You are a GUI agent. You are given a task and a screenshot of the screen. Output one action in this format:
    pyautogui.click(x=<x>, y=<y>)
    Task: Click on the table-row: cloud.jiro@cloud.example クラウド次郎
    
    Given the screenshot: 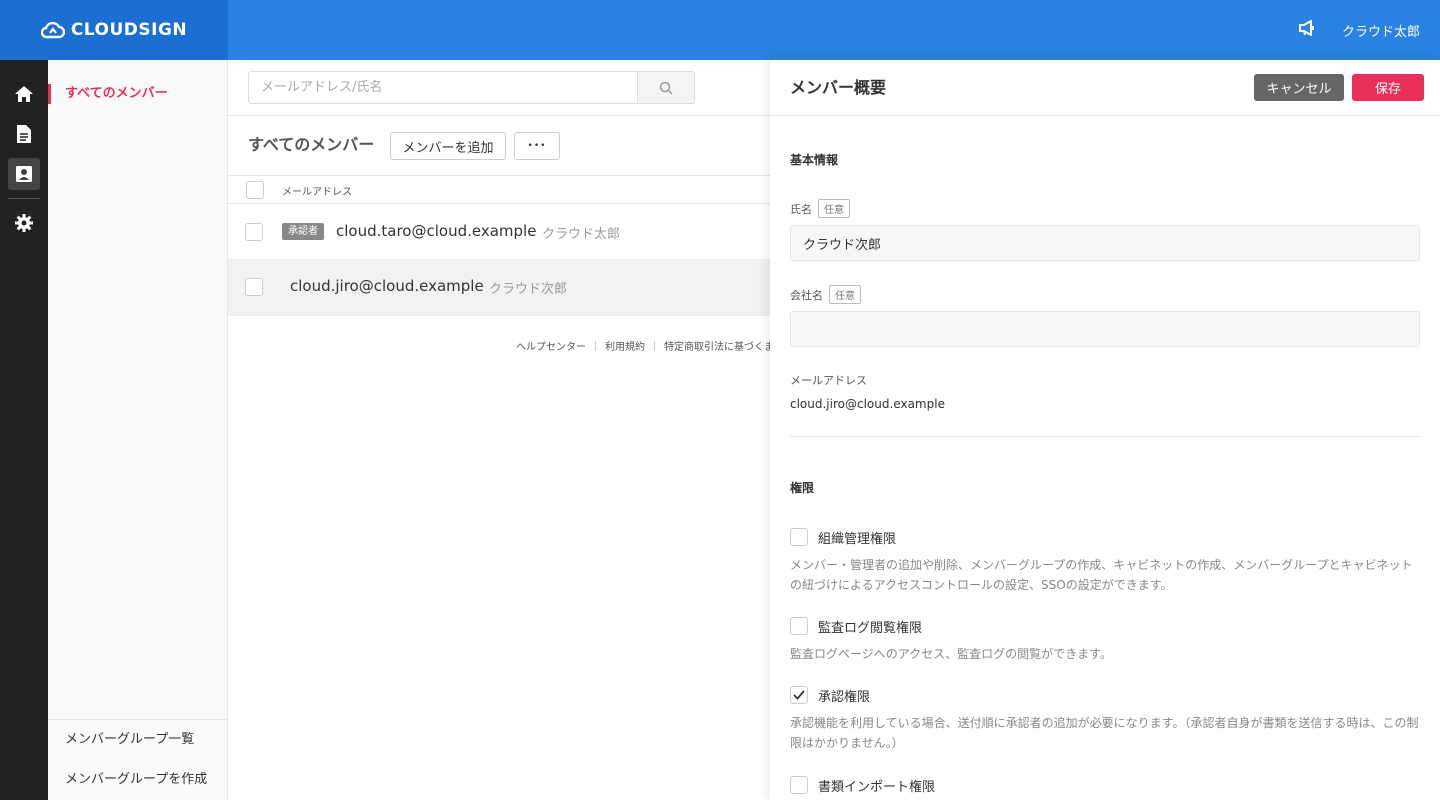 What is the action you would take?
    pyautogui.click(x=499, y=288)
    